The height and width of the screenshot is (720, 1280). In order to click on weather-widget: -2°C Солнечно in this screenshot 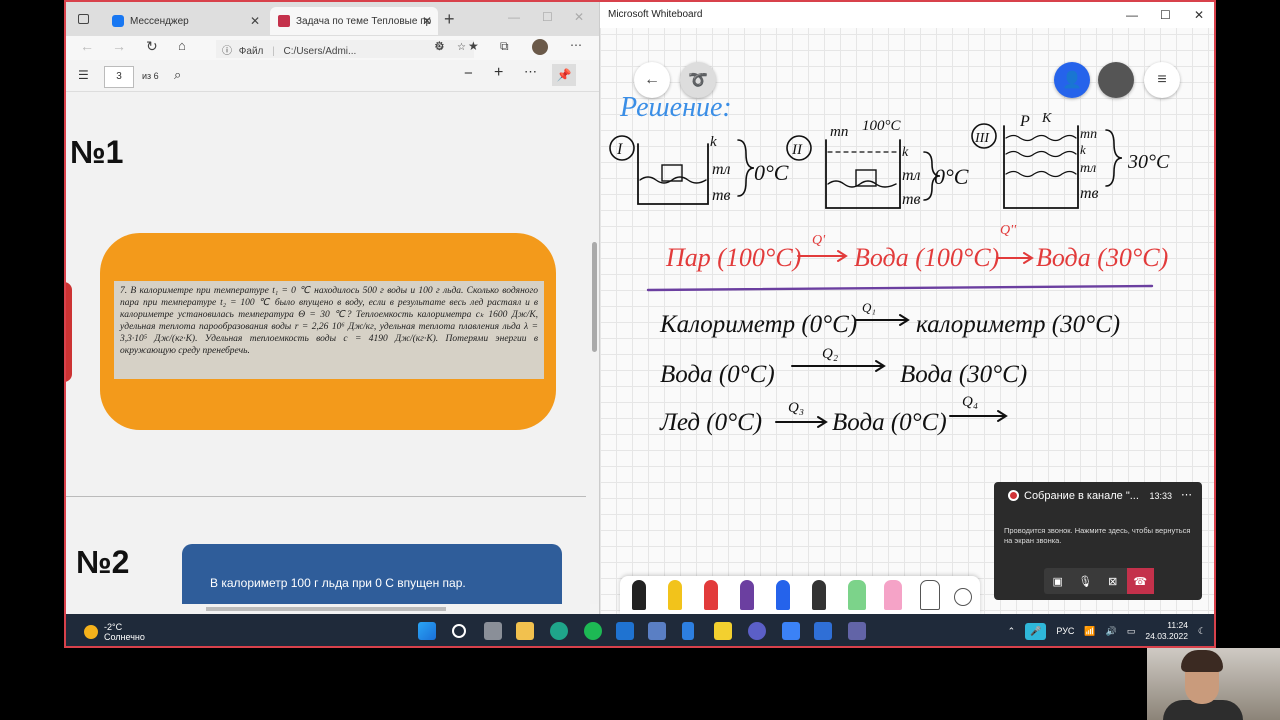, I will do `click(114, 632)`.